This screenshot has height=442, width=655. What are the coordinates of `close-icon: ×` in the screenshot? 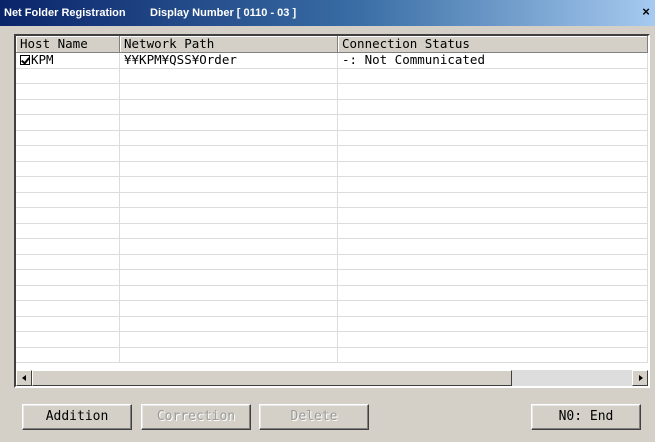 It's located at (646, 12).